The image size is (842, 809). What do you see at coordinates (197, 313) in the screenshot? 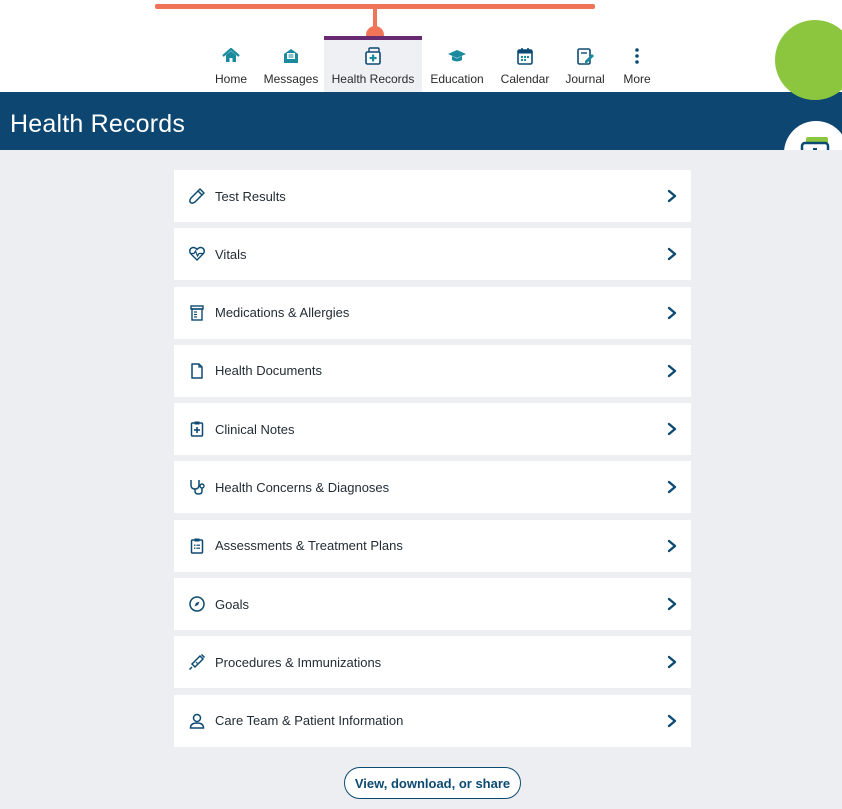
I see `pill-bottle-icon` at bounding box center [197, 313].